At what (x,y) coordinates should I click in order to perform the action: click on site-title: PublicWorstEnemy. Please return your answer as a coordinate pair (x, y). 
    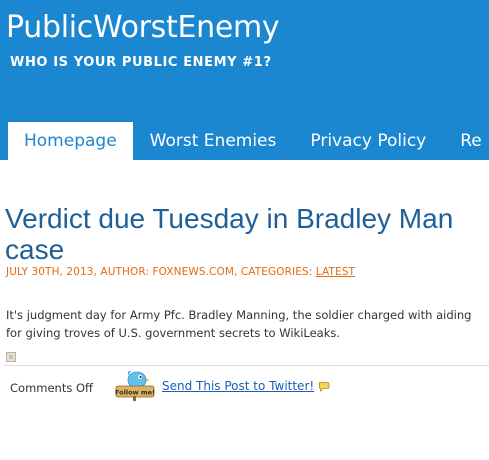
    Looking at the image, I should click on (143, 27).